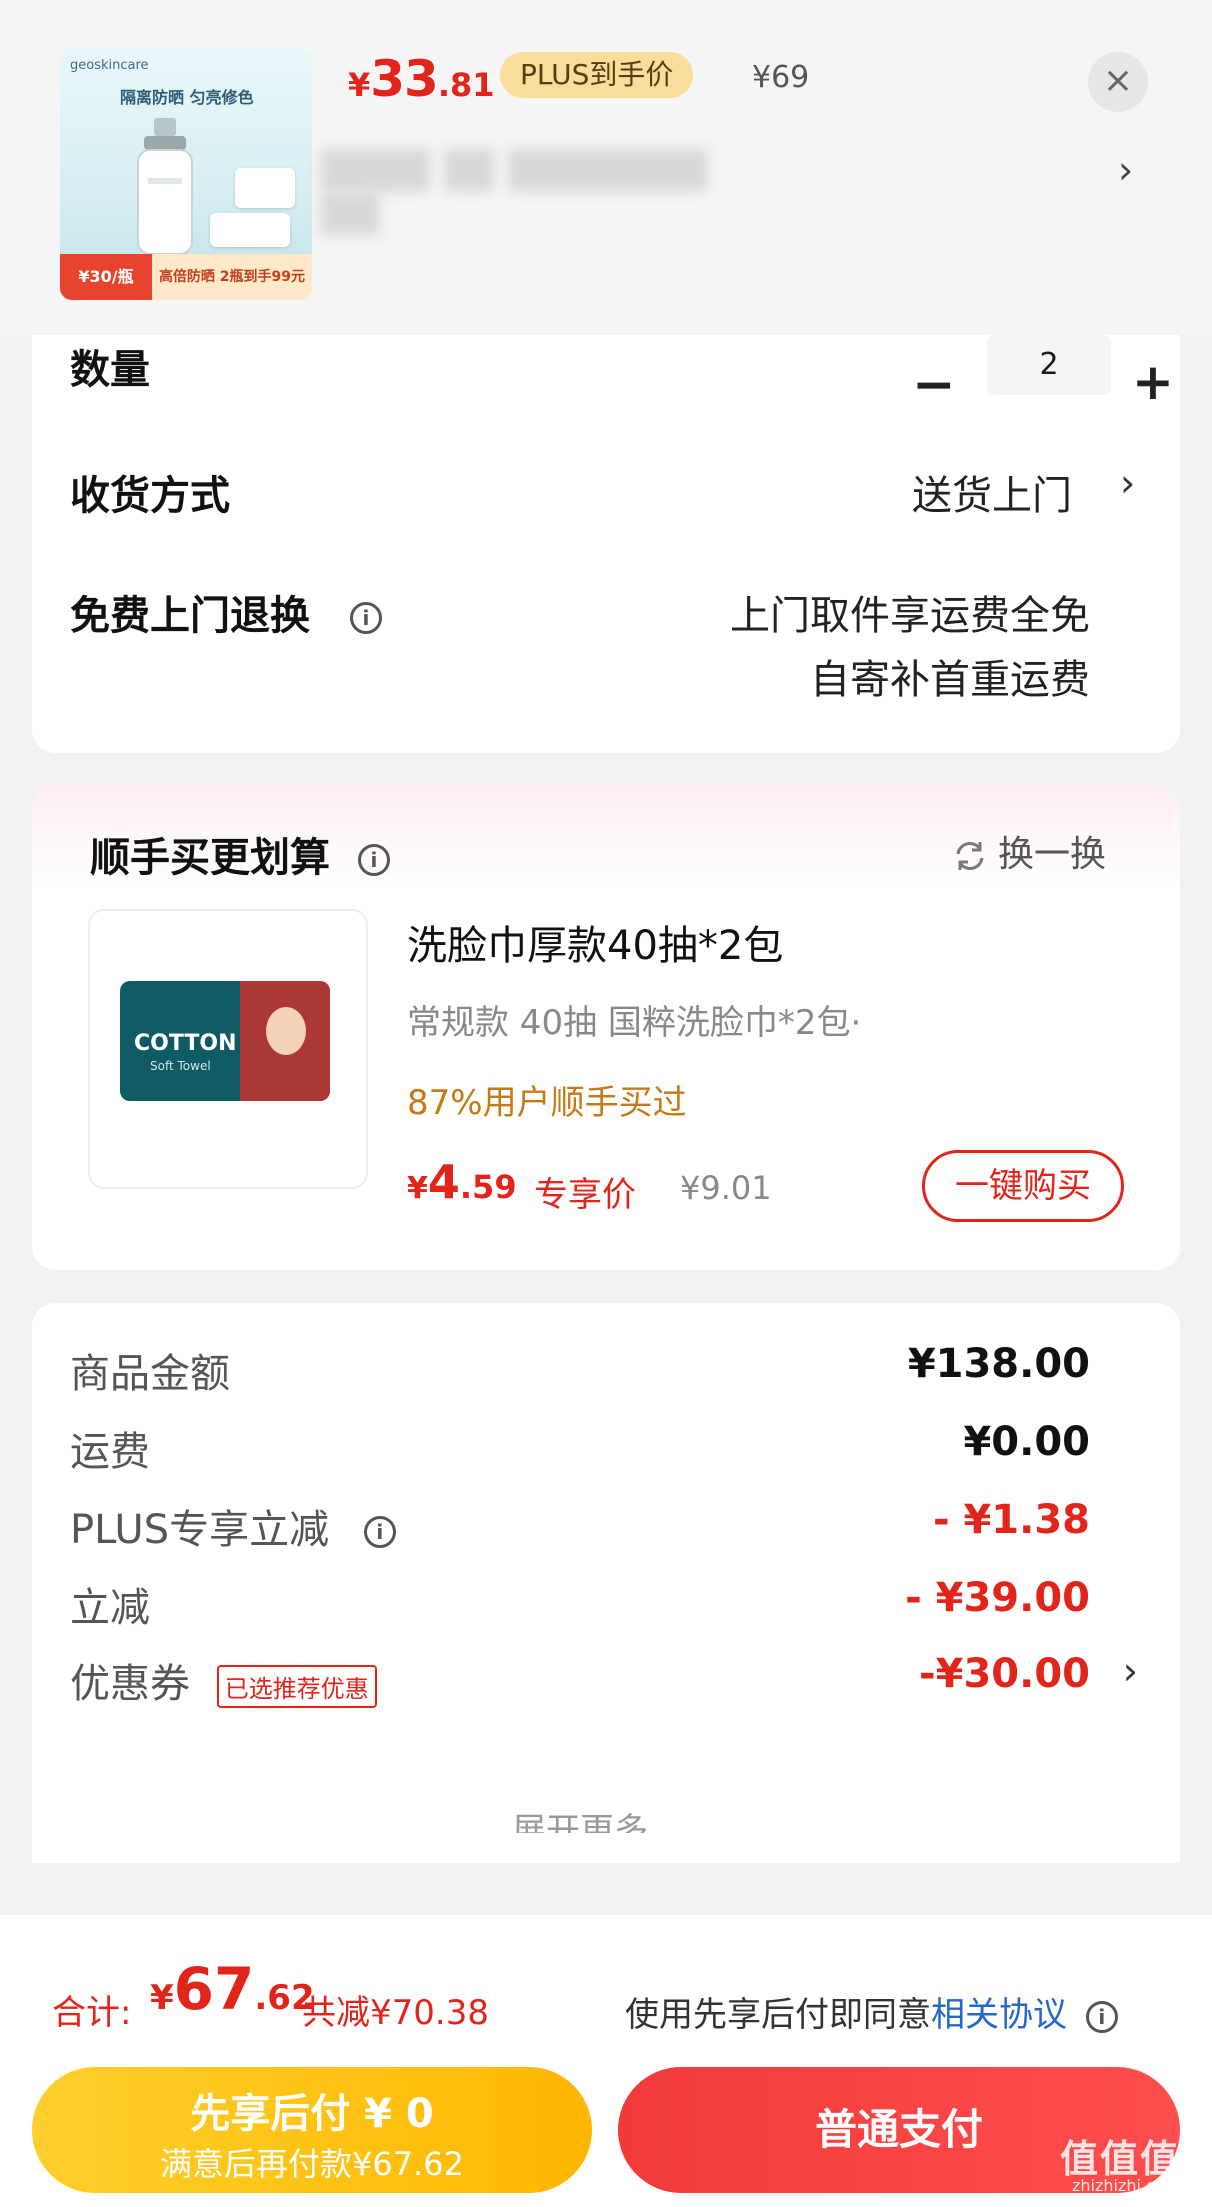 This screenshot has width=1212, height=2207. What do you see at coordinates (934, 385) in the screenshot?
I see `quantity-decrease-button: −` at bounding box center [934, 385].